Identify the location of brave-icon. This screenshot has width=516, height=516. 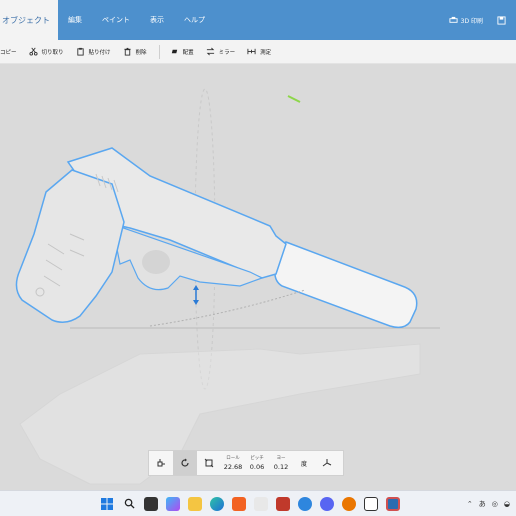
(239, 503).